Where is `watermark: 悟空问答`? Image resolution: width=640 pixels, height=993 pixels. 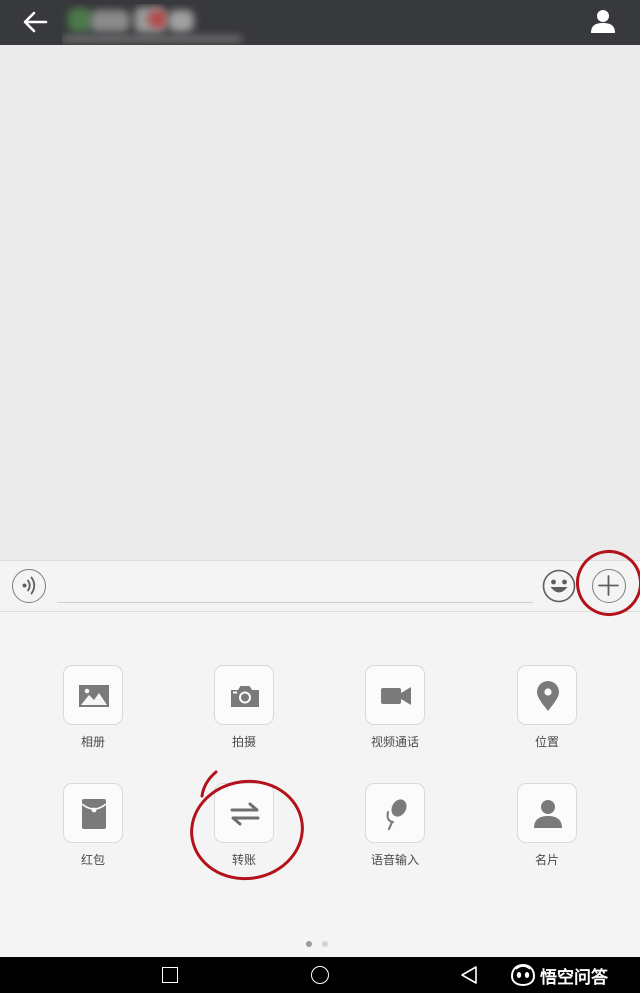 watermark: 悟空问答 is located at coordinates (559, 975).